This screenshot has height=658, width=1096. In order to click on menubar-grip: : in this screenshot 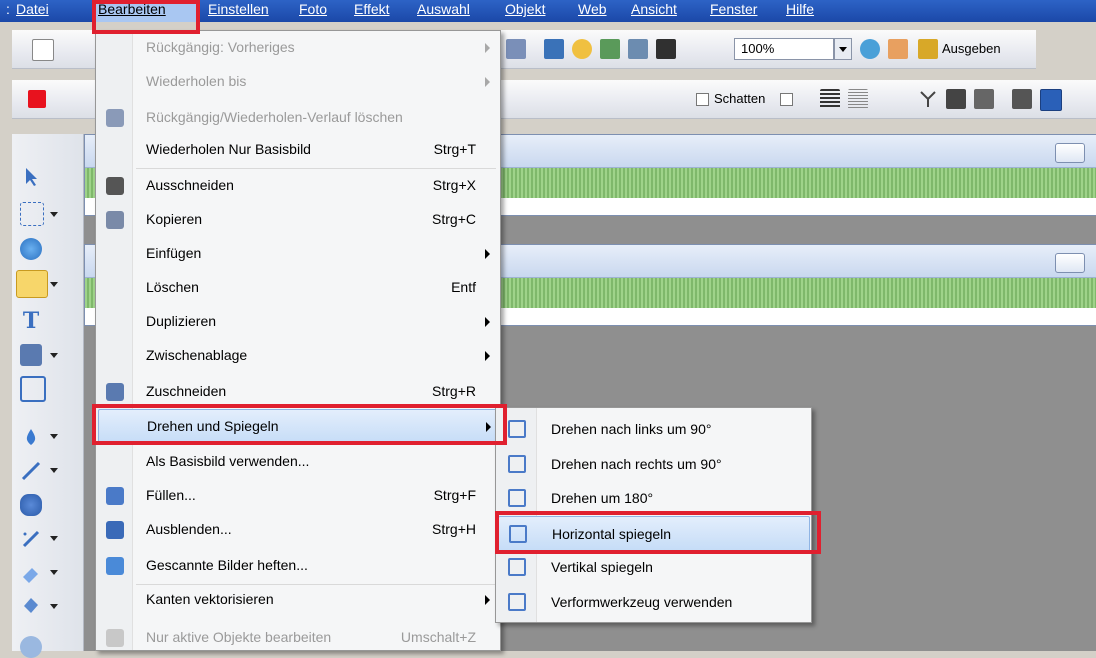, I will do `click(8, 9)`.